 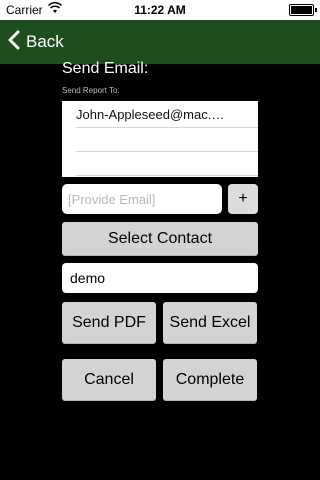 I want to click on back-label: Back, so click(x=45, y=41).